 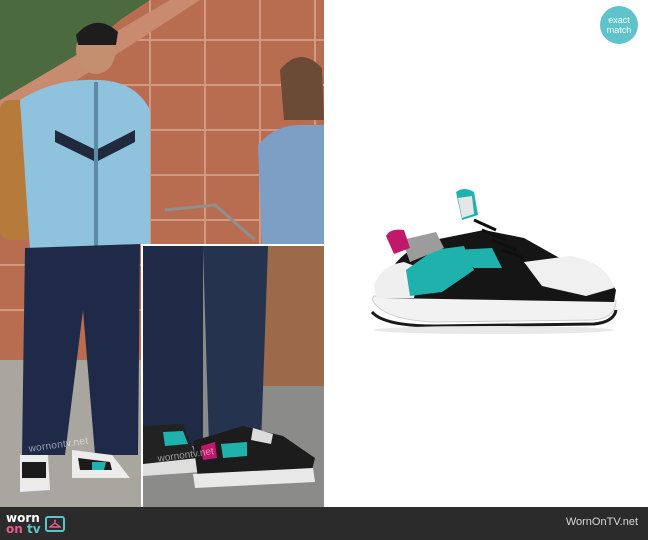 I want to click on exact-match-badge: exact match, so click(x=619, y=25).